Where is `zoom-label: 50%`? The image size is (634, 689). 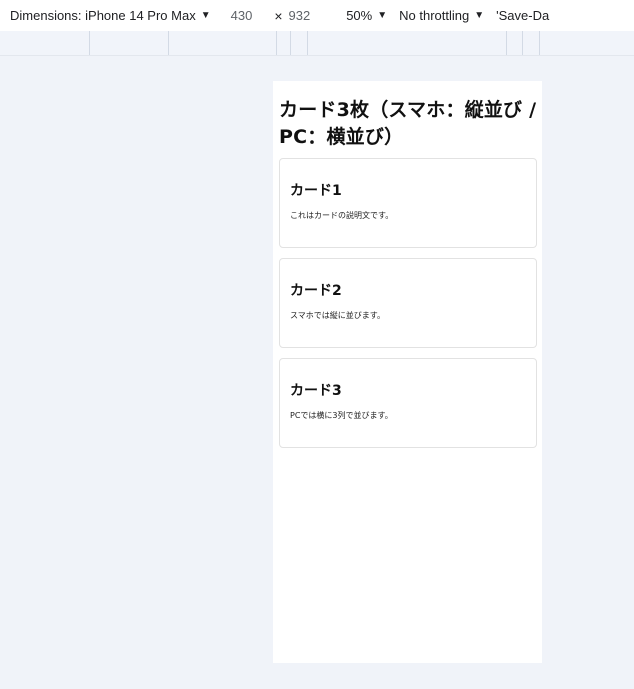
zoom-label: 50% is located at coordinates (359, 15).